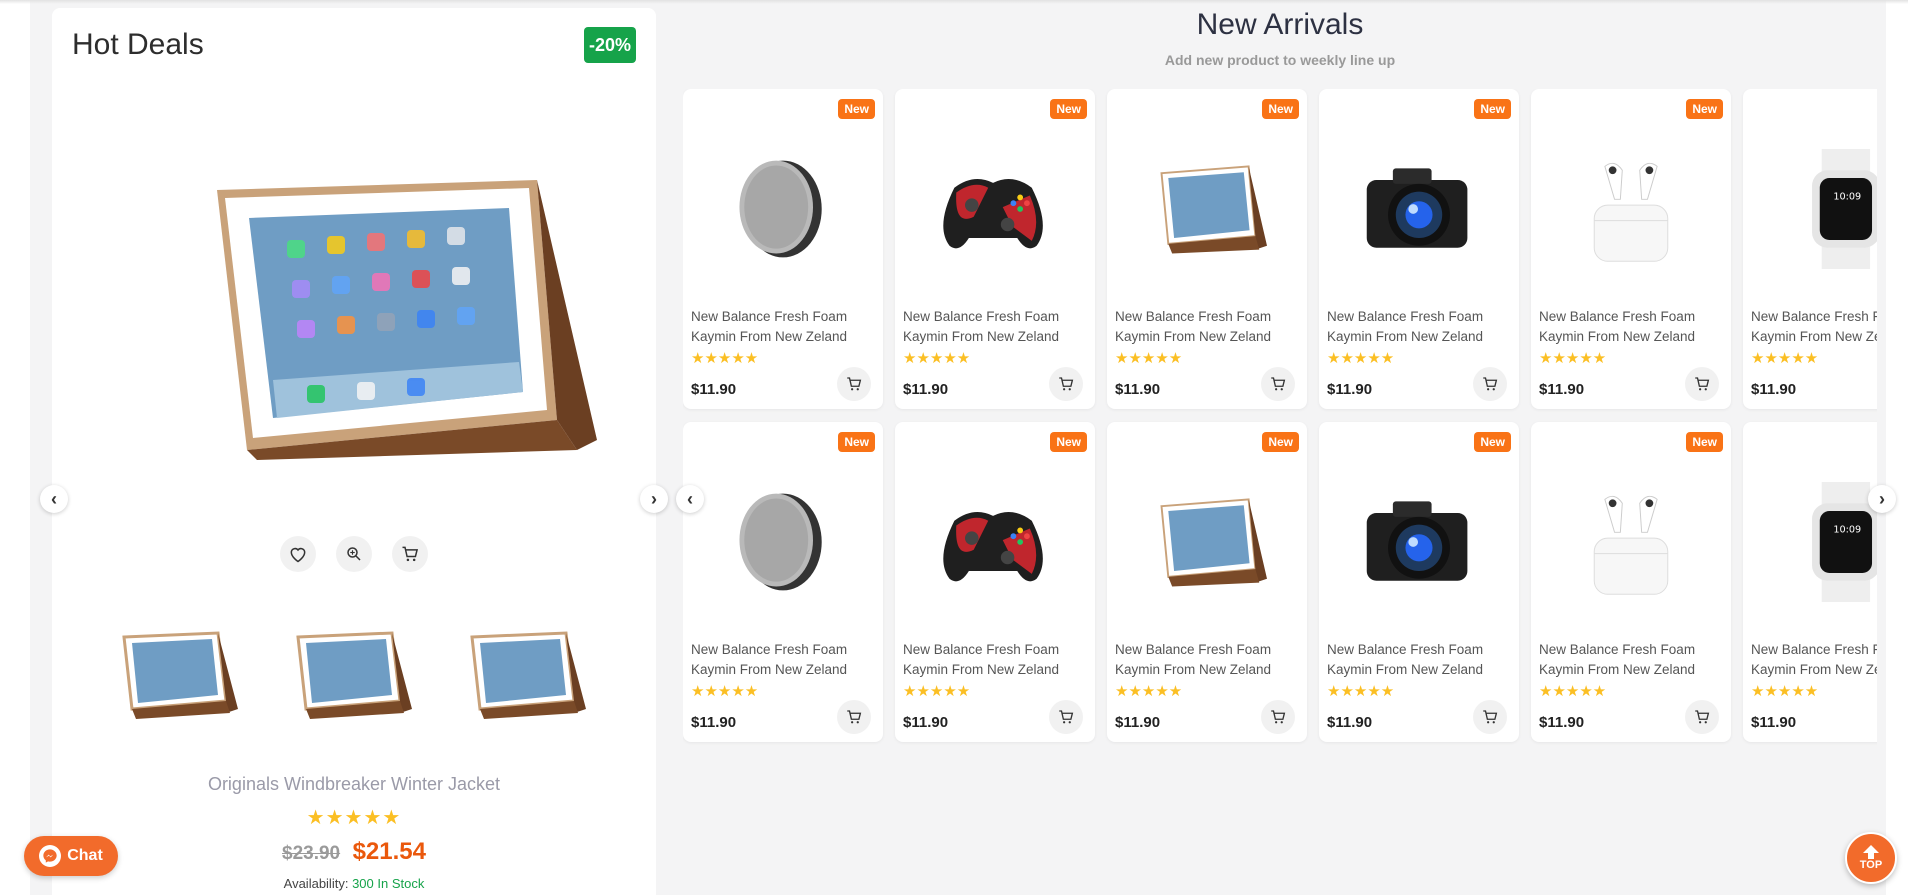  What do you see at coordinates (690, 499) in the screenshot?
I see `new-arrivals-prev-arrow: ‹` at bounding box center [690, 499].